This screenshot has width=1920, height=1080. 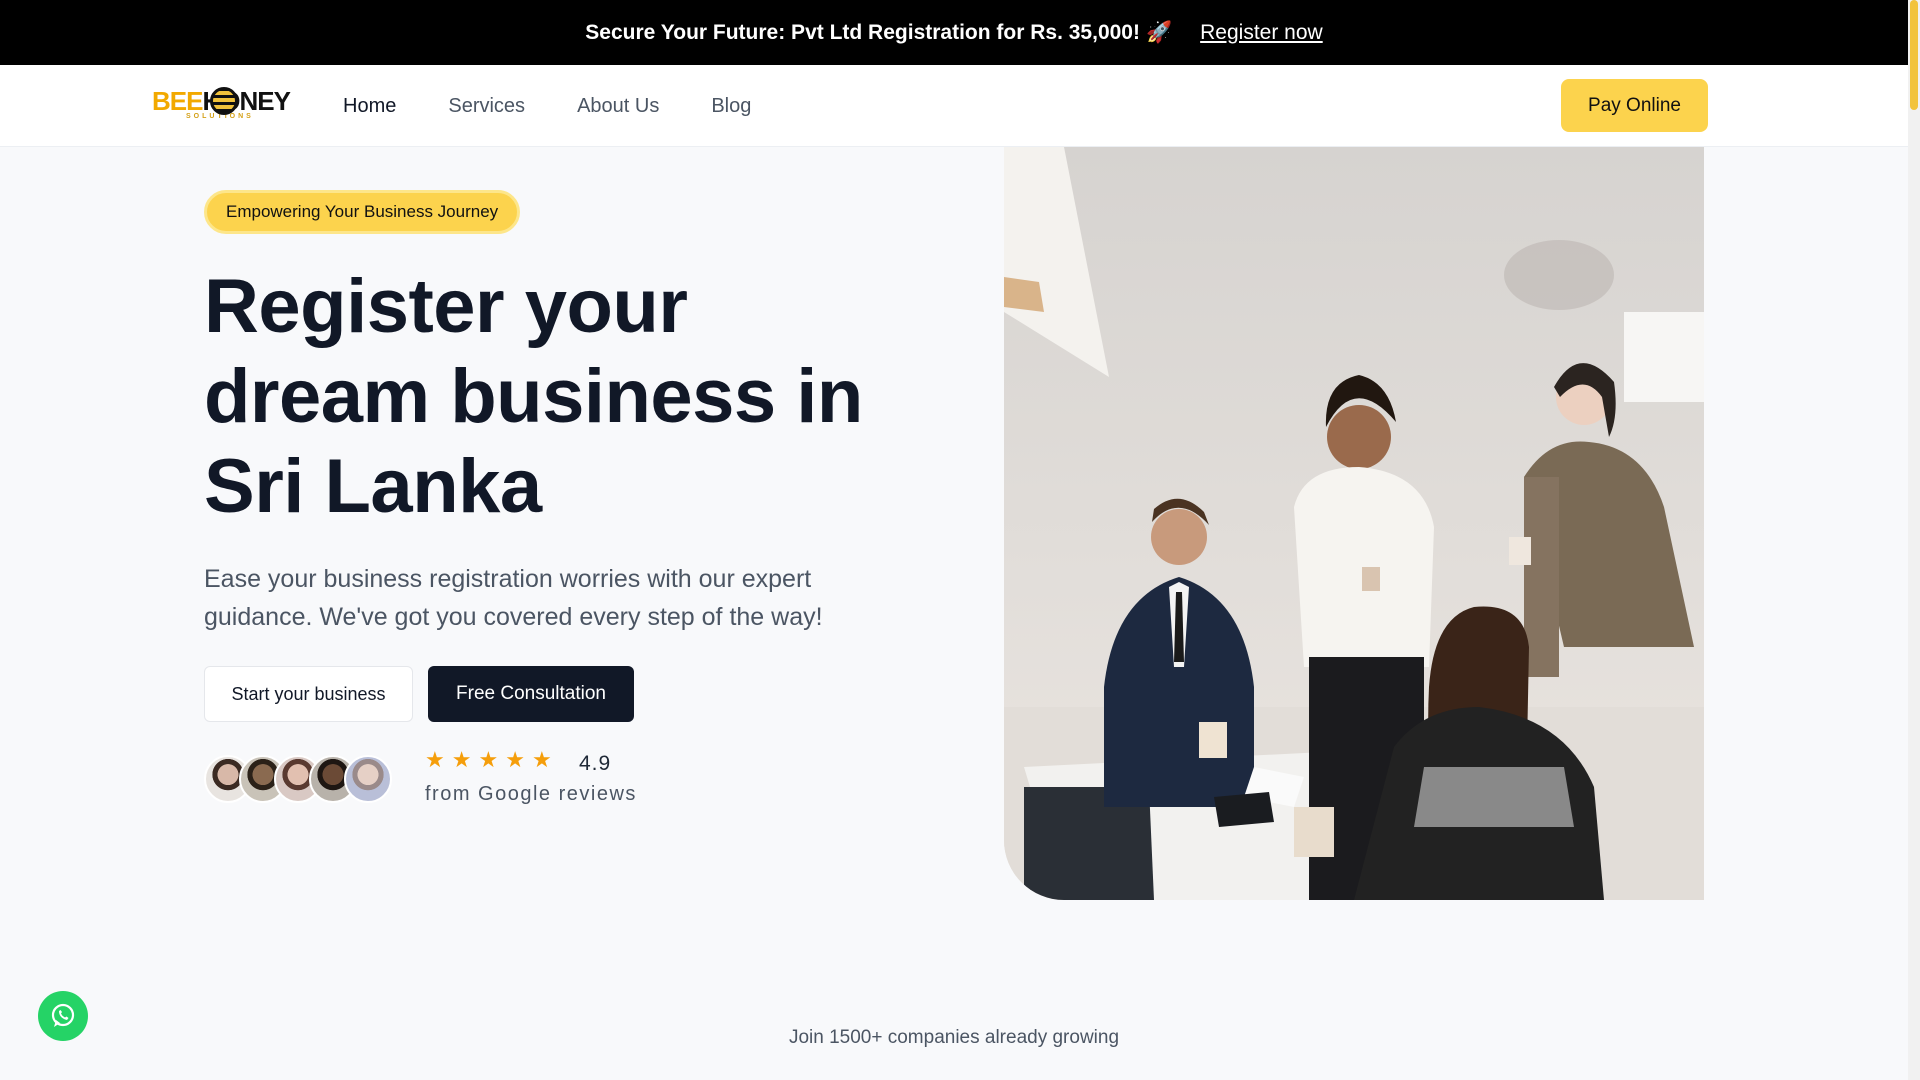 What do you see at coordinates (1634, 105) in the screenshot?
I see `pay-online-button: Pay Online` at bounding box center [1634, 105].